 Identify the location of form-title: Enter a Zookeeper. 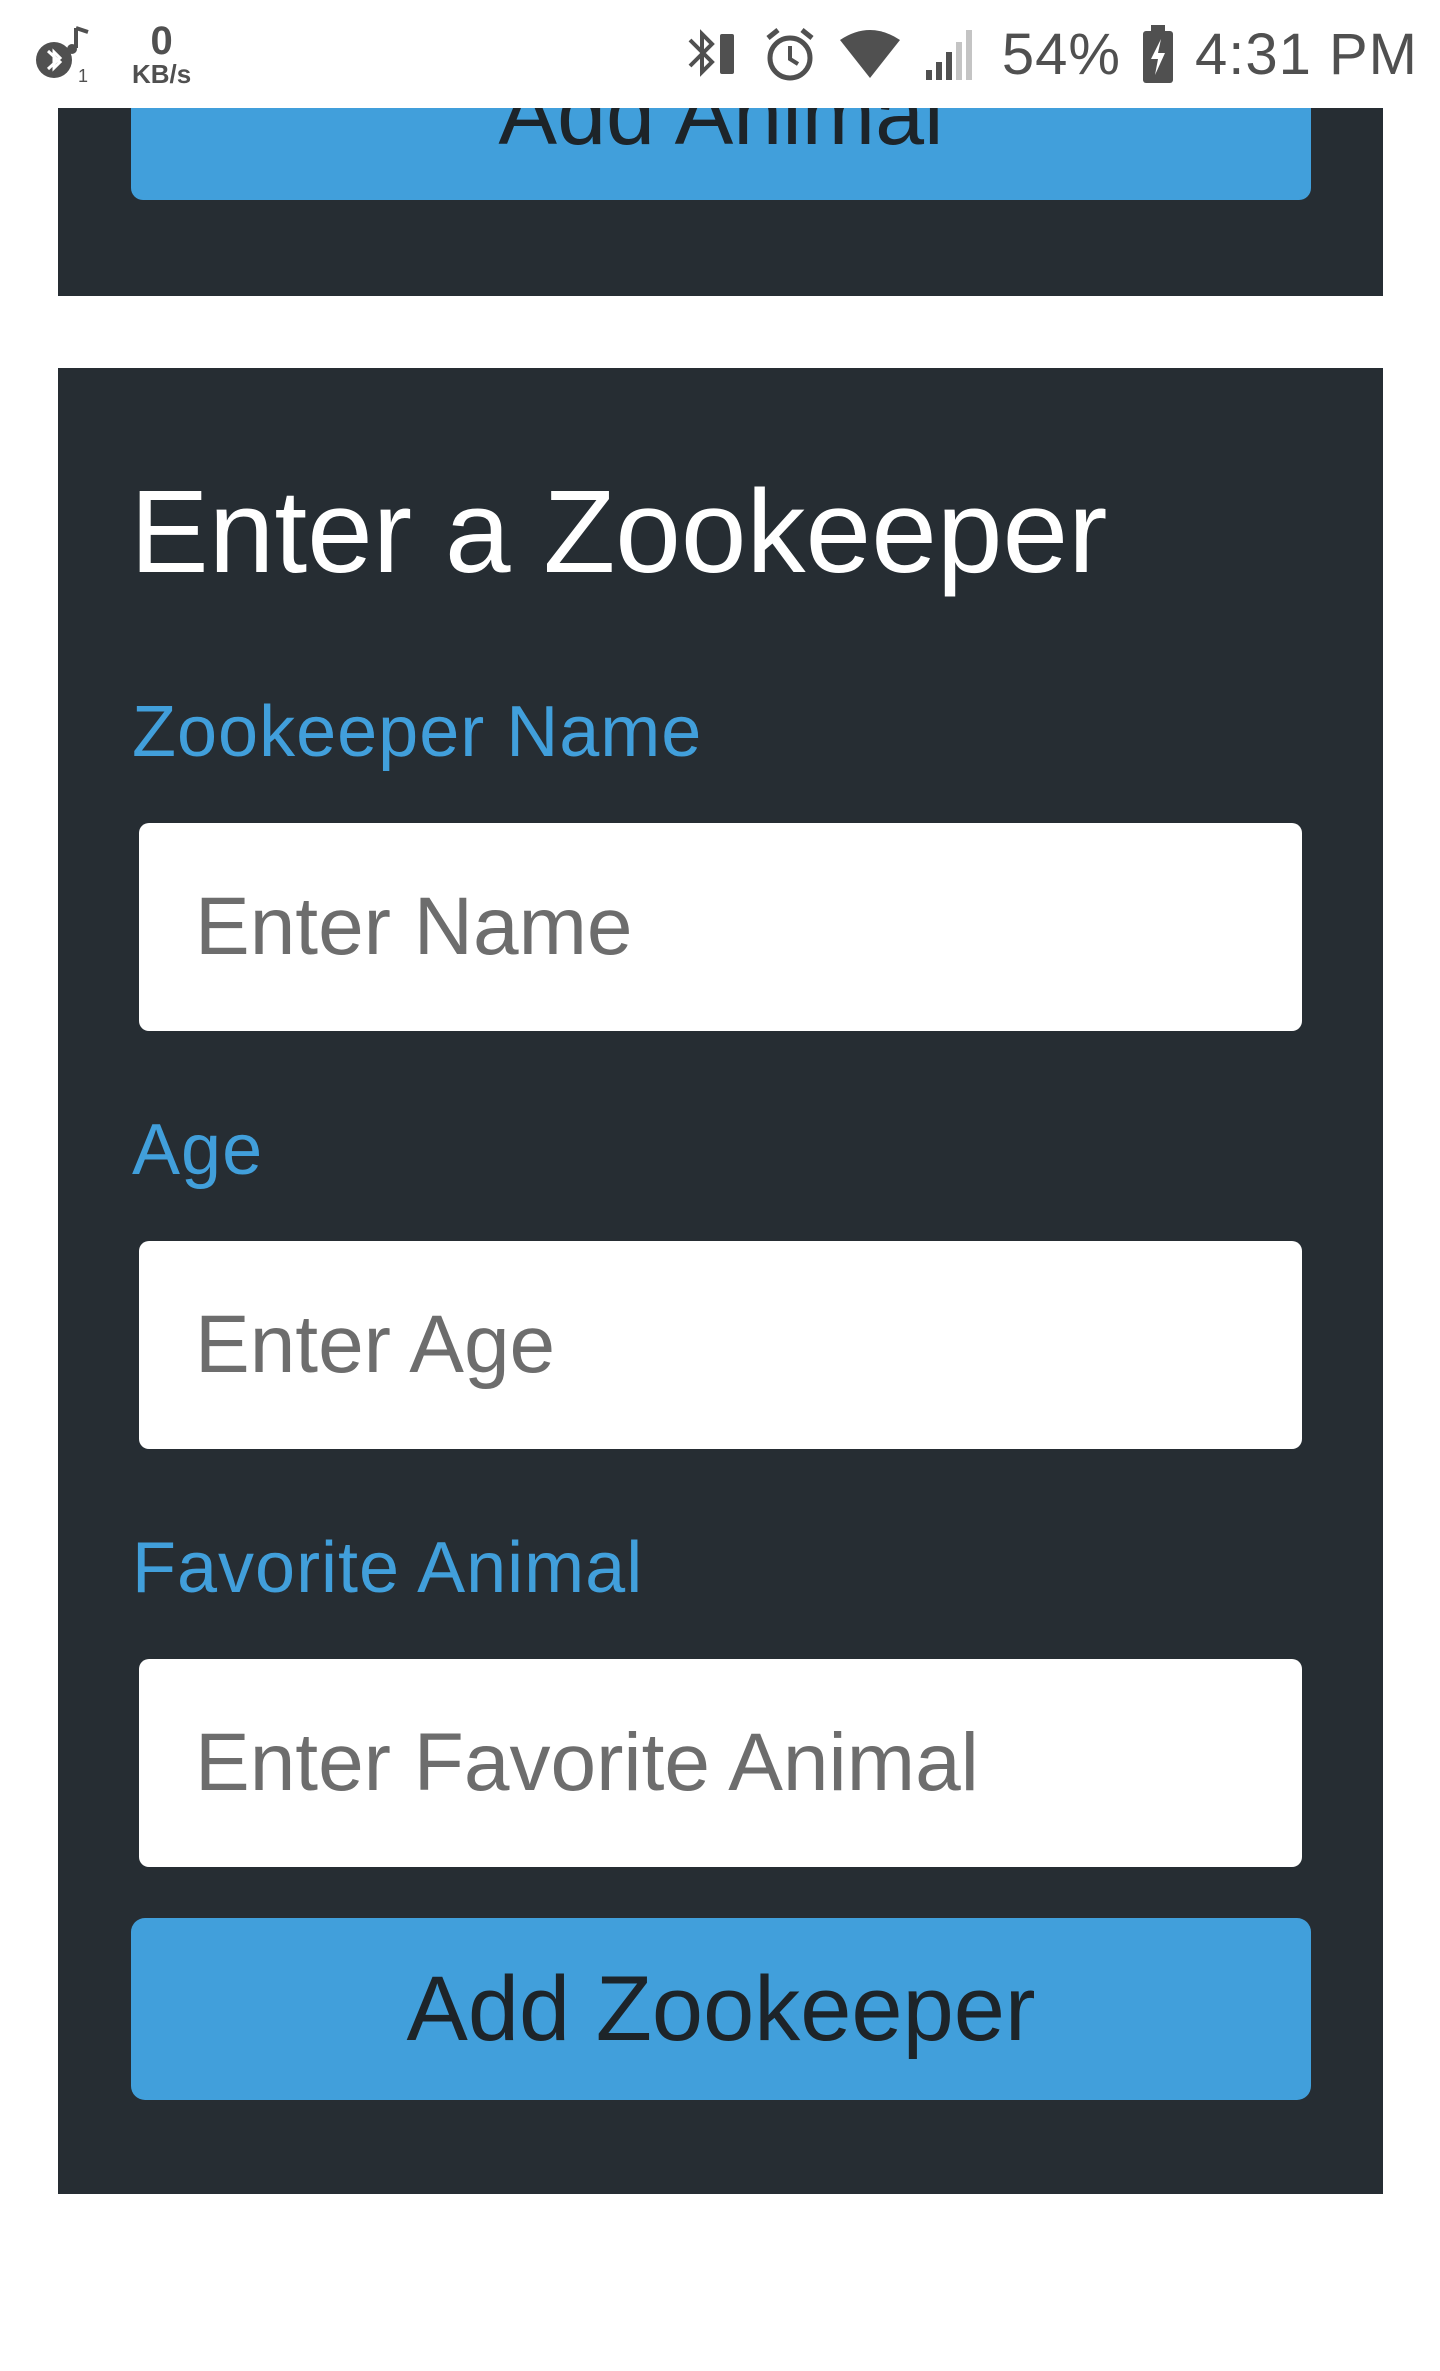
(619, 532).